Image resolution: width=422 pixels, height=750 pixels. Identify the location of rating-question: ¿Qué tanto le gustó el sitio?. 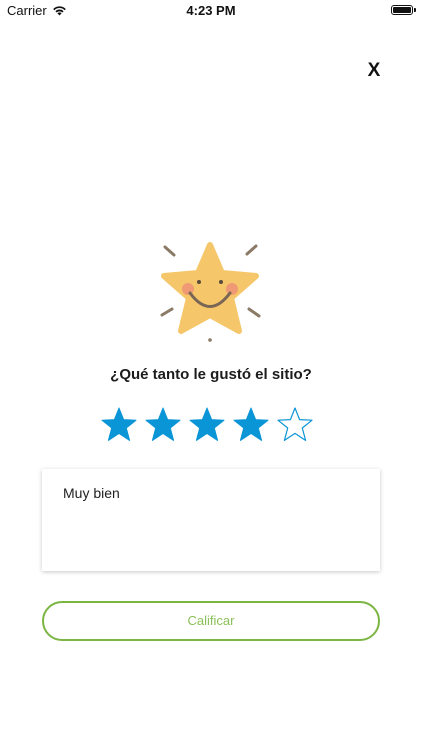
(211, 374).